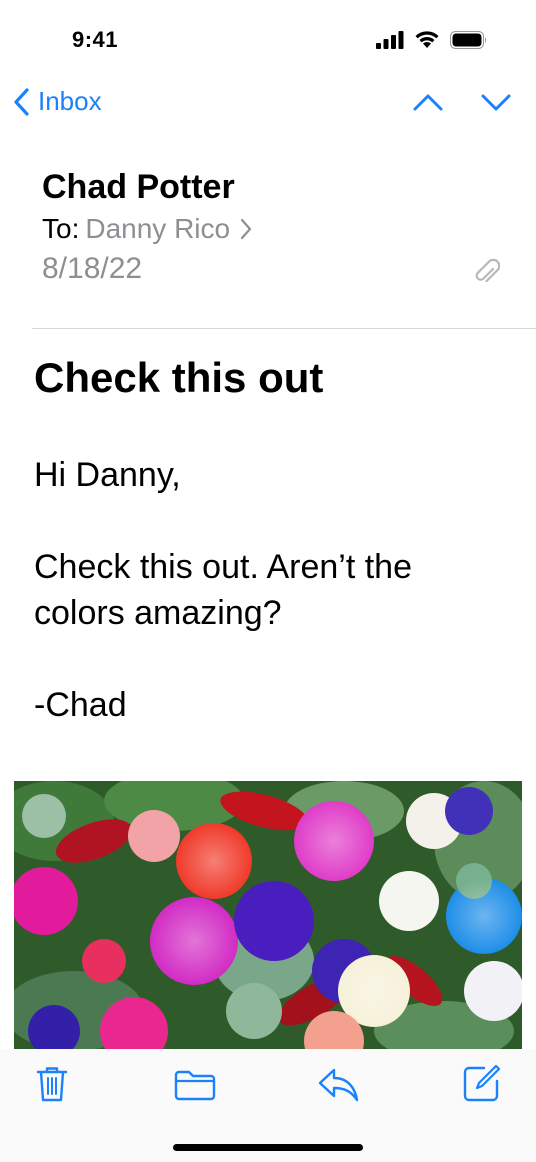 The width and height of the screenshot is (536, 1162). Describe the element at coordinates (427, 39) in the screenshot. I see `wifi-icon` at that location.